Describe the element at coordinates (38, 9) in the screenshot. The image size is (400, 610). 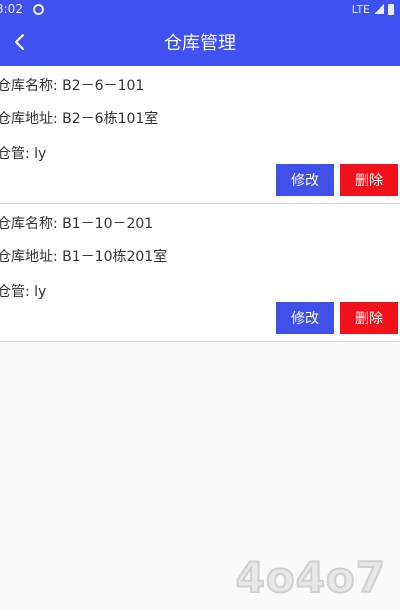
I see `sync-icon` at that location.